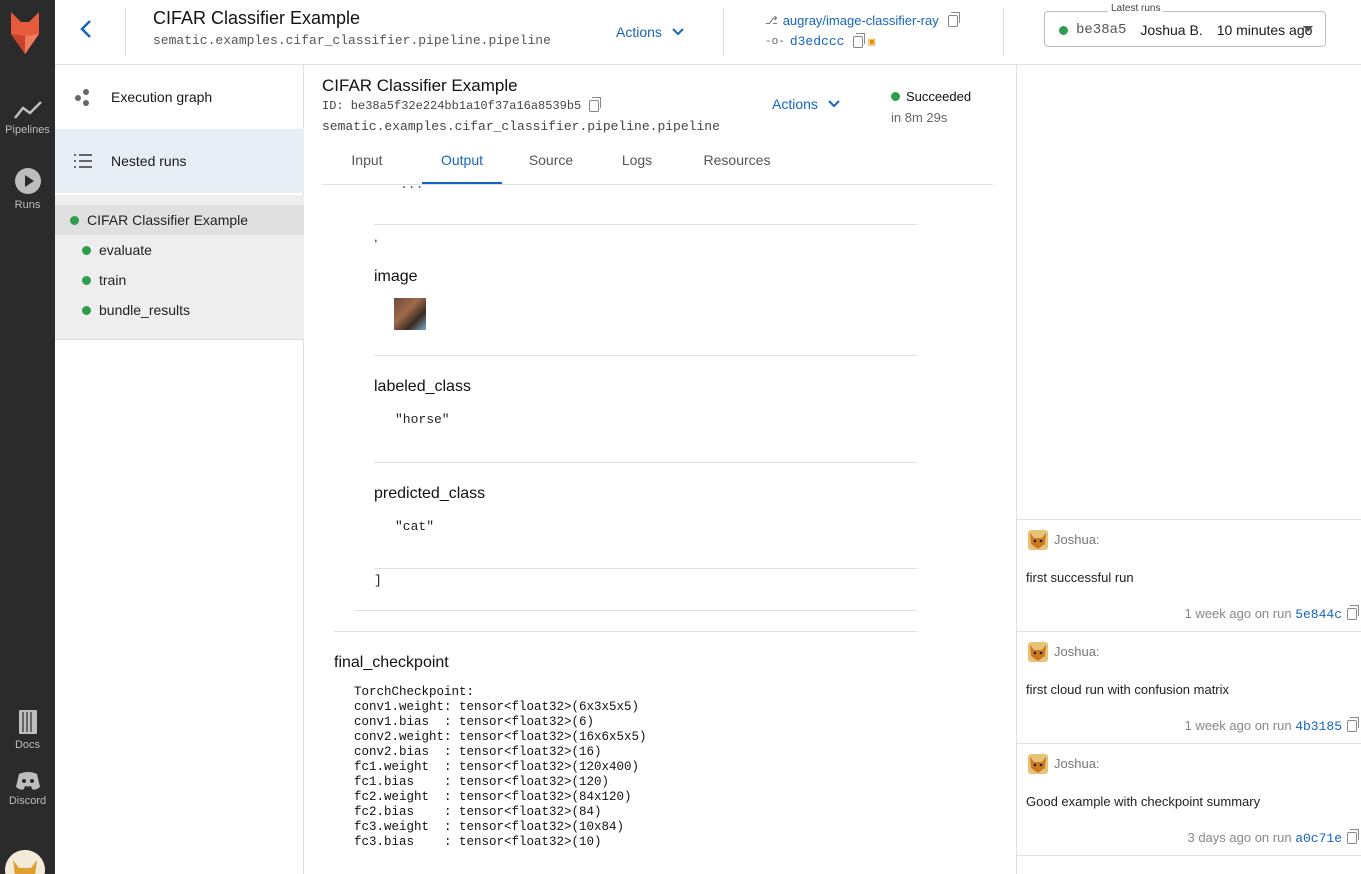  Describe the element at coordinates (420, 85) in the screenshot. I see `run-title: CIFAR Classifier Example` at that location.